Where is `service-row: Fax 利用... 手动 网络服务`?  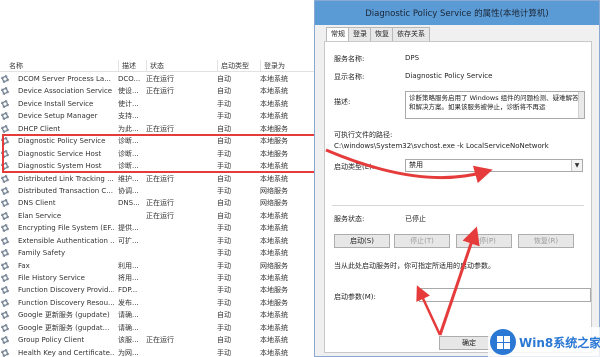
service-row: Fax 利用... 手动 网络服务 is located at coordinates (160, 266).